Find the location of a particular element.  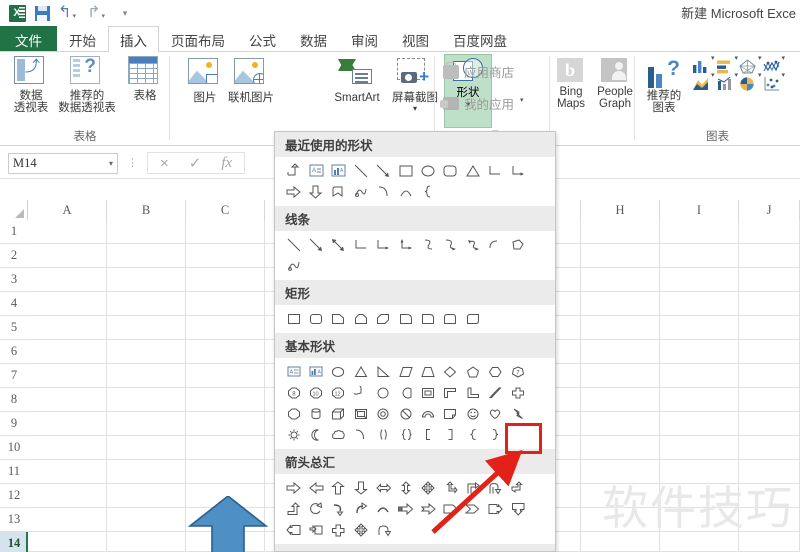

tab-home: 开始 is located at coordinates (82, 39).